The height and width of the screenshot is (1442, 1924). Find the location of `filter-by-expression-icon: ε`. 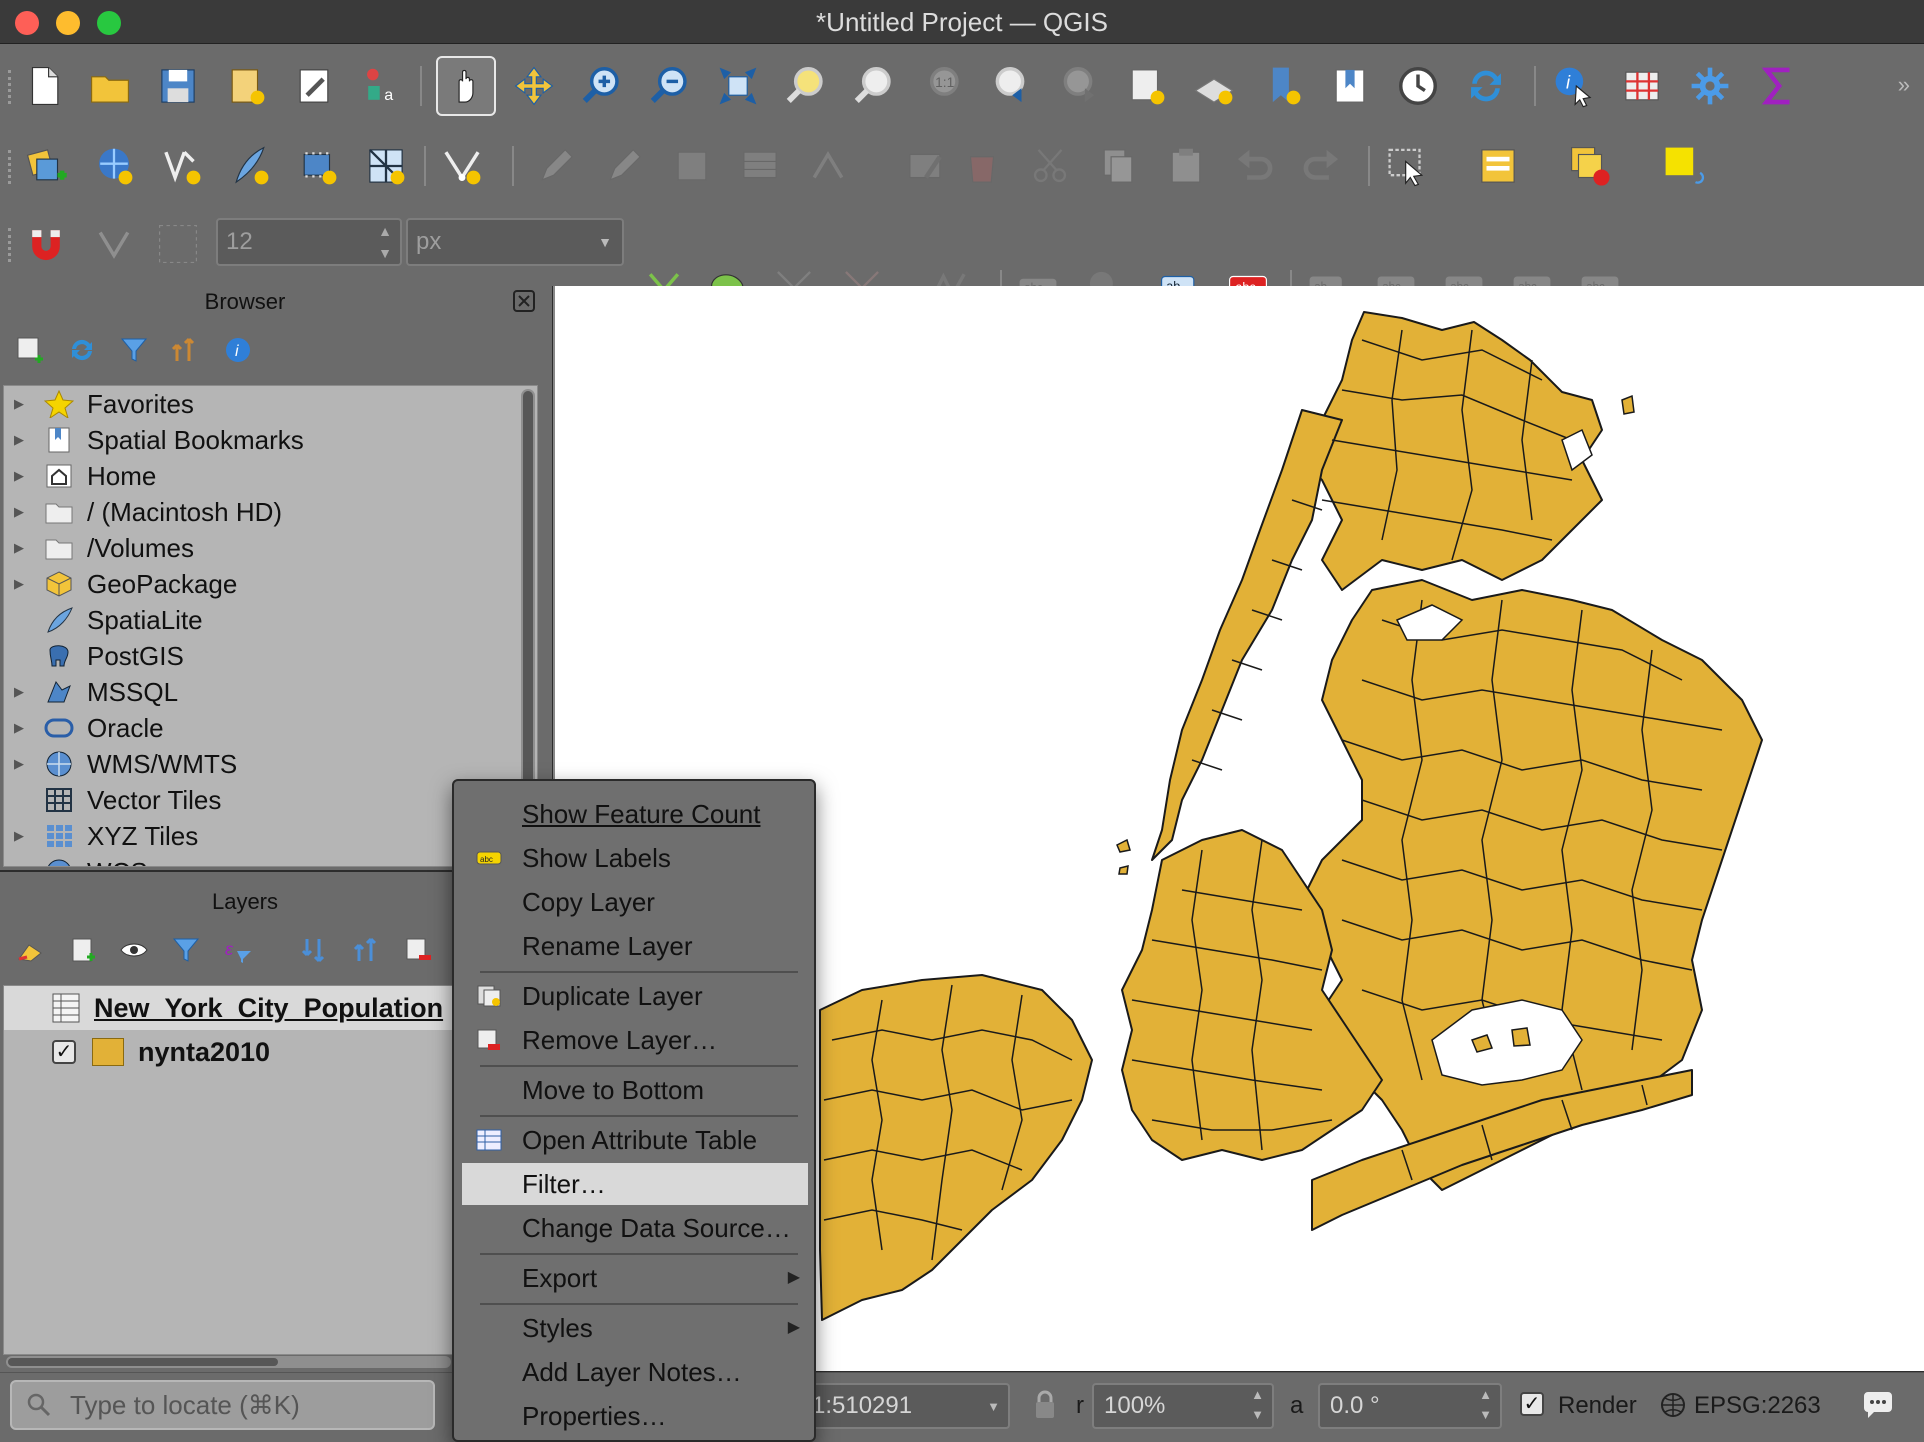

filter-by-expression-icon: ε is located at coordinates (238, 950).